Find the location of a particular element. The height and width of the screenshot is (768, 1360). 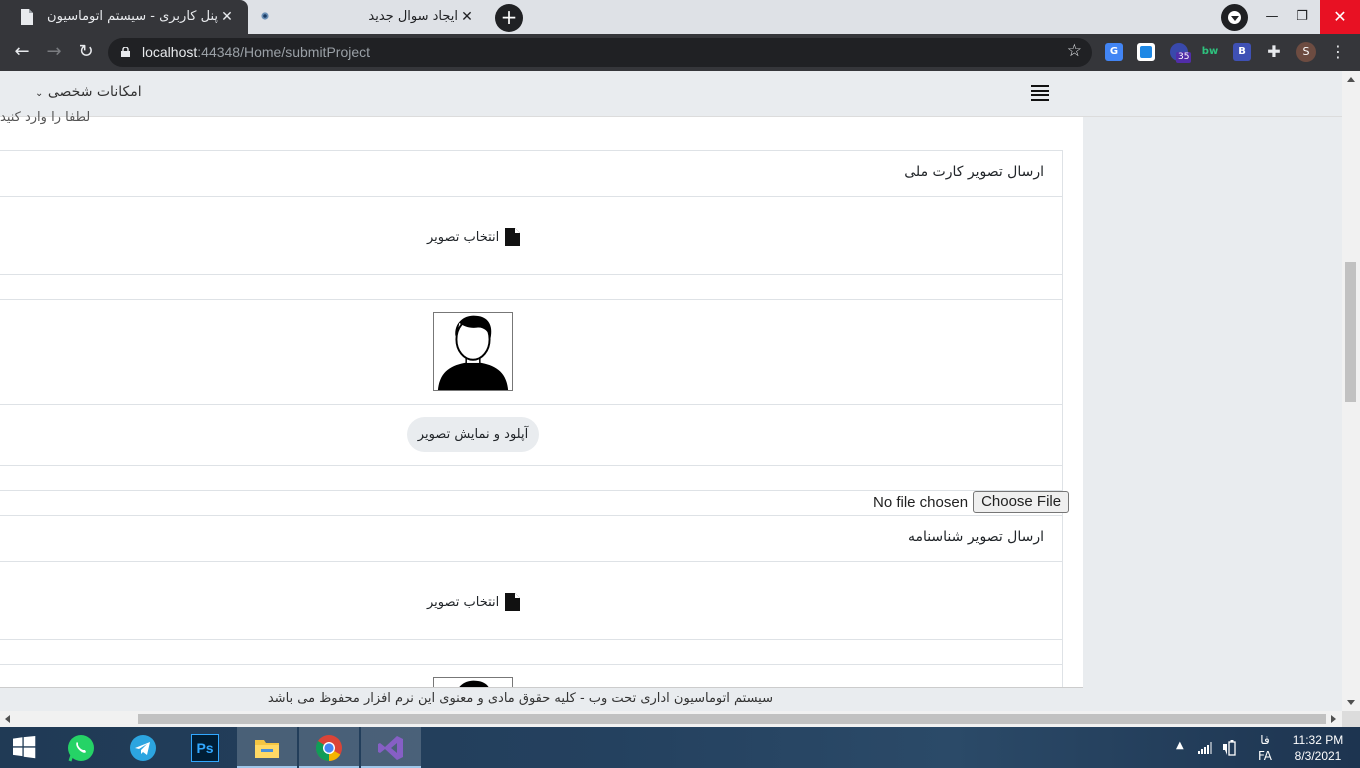

cutoff-text: لطفا را وارد کنید is located at coordinates (45, 117).